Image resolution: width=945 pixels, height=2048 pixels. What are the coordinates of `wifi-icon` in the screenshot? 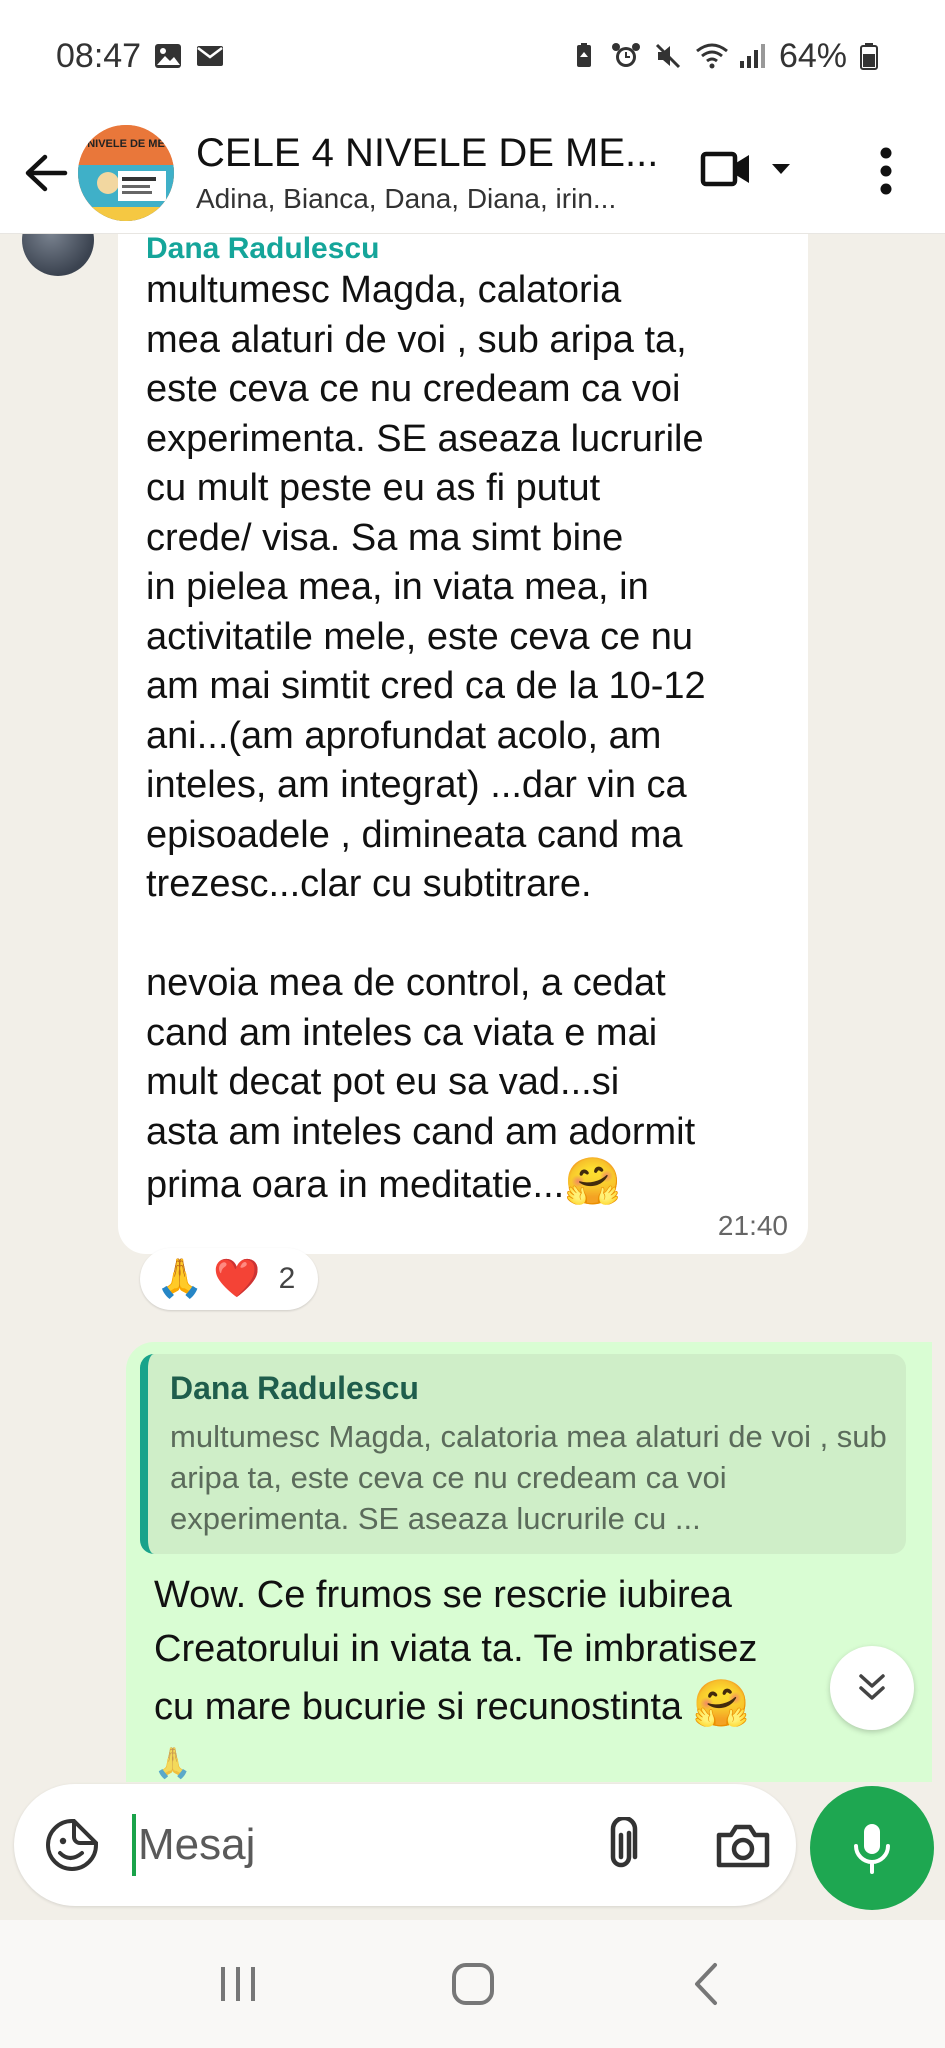 It's located at (711, 56).